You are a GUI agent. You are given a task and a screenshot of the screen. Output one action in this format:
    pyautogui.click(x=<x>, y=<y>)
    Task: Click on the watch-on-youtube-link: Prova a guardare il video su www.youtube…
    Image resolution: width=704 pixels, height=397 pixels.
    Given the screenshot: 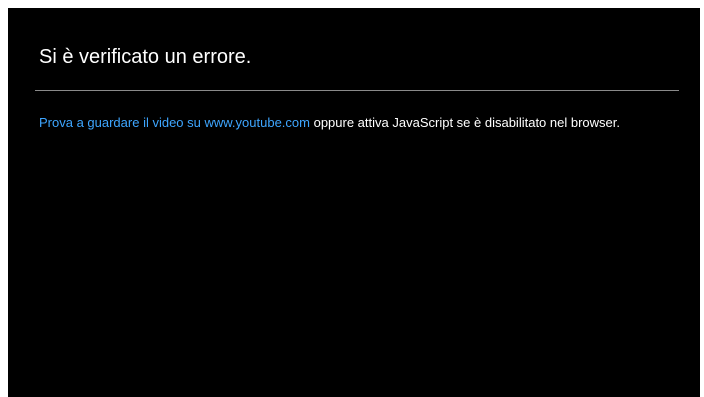 What is the action you would take?
    pyautogui.click(x=174, y=122)
    